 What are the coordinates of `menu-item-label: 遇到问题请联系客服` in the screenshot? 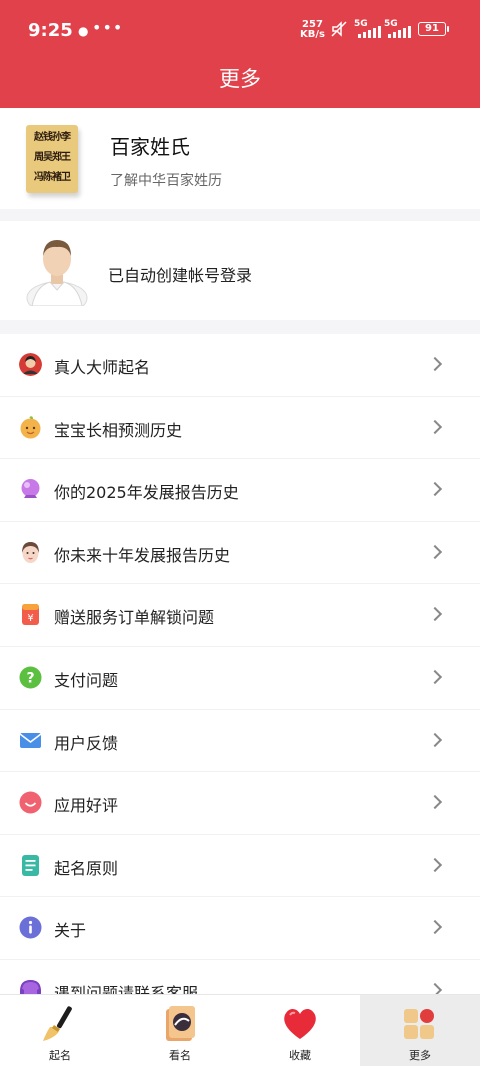 It's located at (126, 989).